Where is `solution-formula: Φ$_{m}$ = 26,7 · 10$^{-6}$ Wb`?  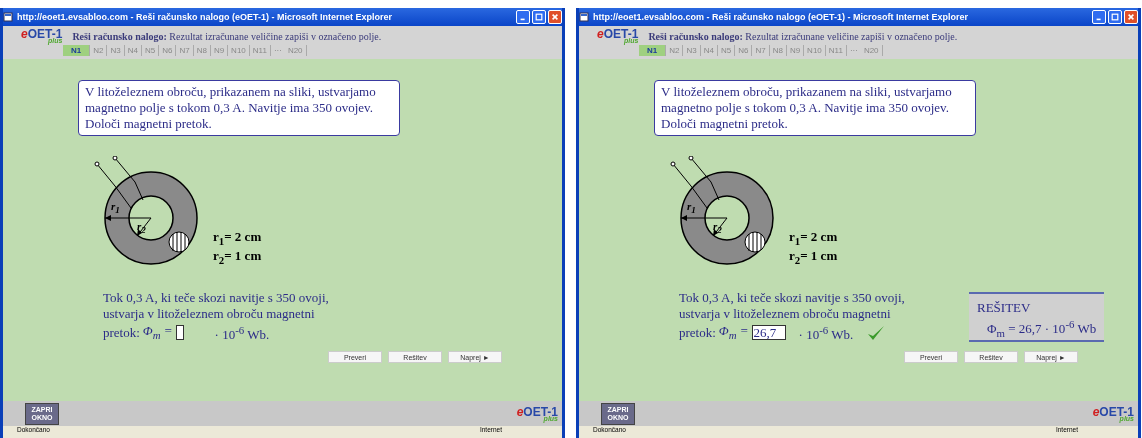
solution-formula: Φ$_{m}$ = 26,7 · 10$^{-6}$ Wb is located at coordinates (1042, 328).